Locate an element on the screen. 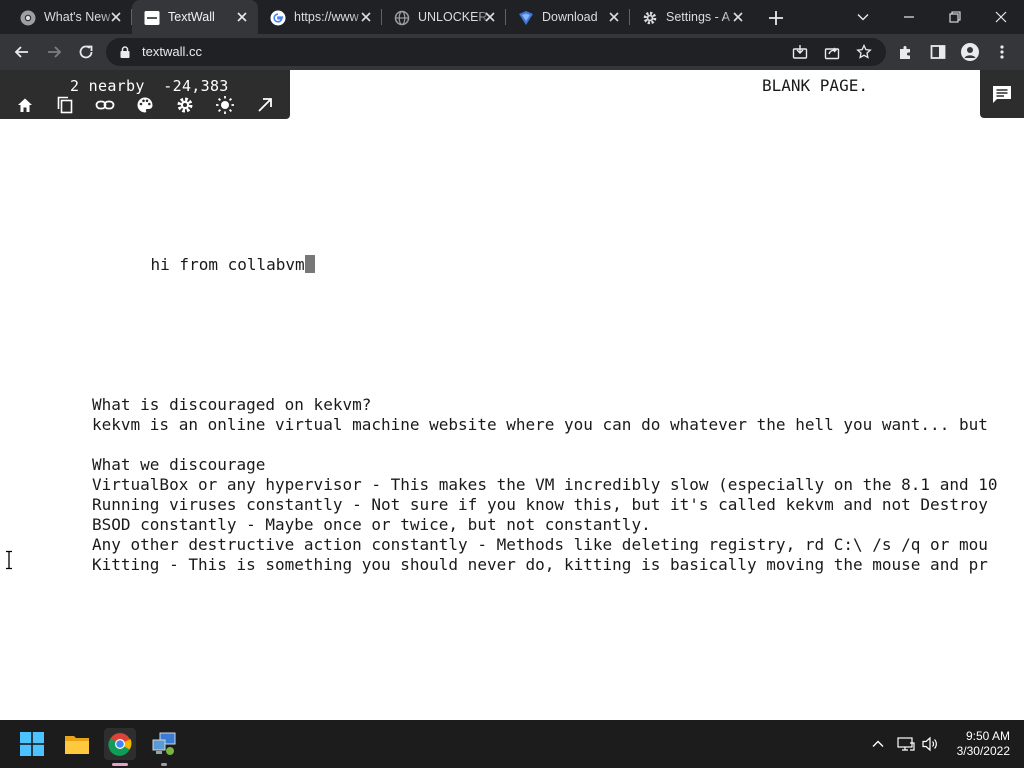 Image resolution: width=1024 pixels, height=768 pixels. tab-textwall: TextWall is located at coordinates (195, 17).